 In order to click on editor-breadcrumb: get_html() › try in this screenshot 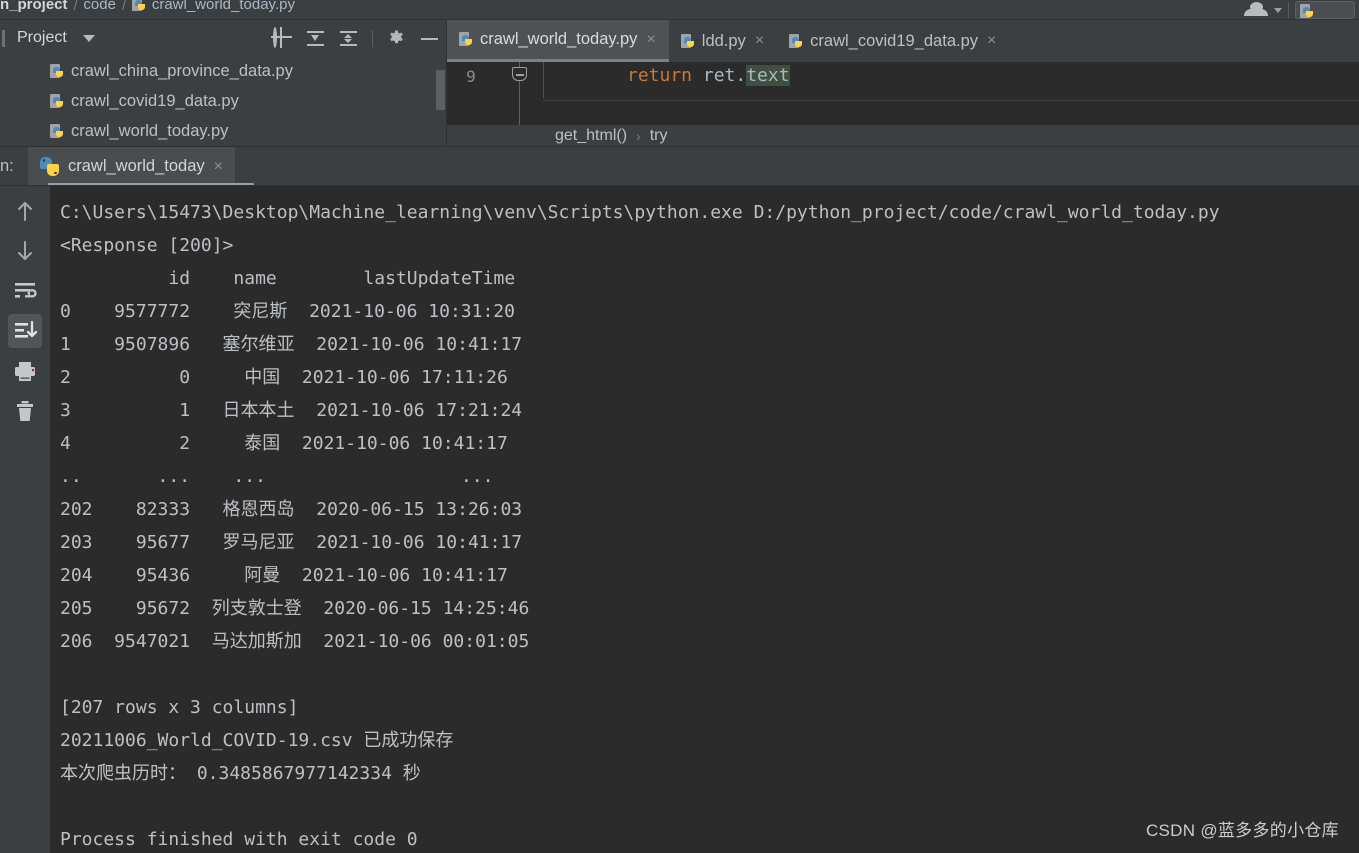, I will do `click(903, 136)`.